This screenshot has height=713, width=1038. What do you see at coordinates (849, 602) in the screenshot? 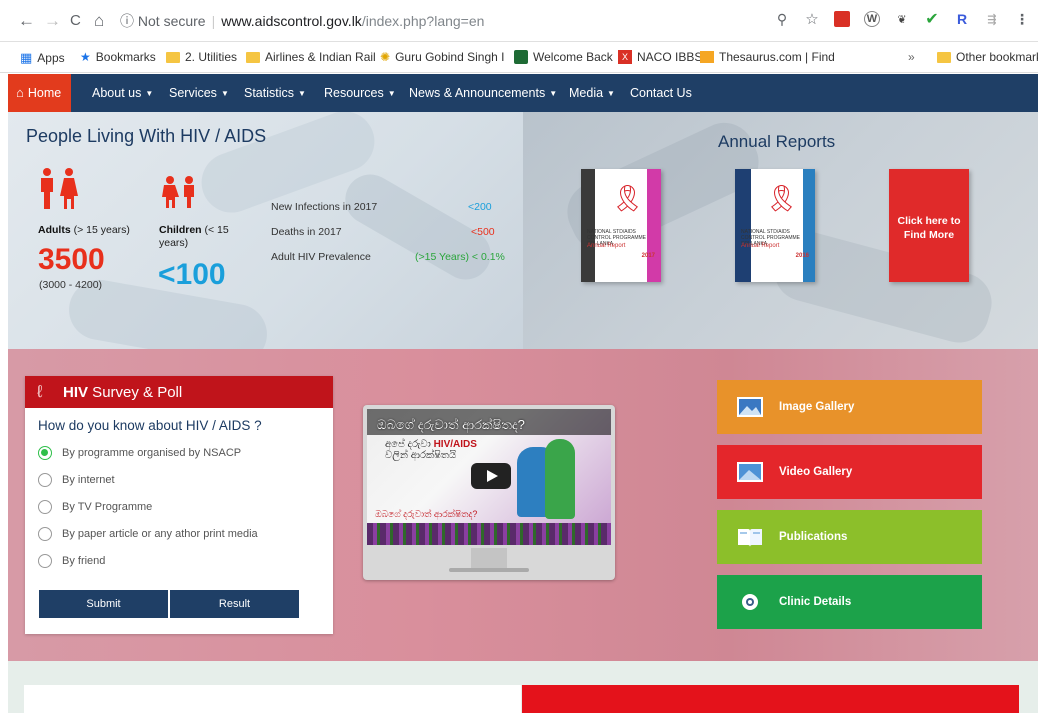
I see `clinic-details-tile: Clinic Details` at bounding box center [849, 602].